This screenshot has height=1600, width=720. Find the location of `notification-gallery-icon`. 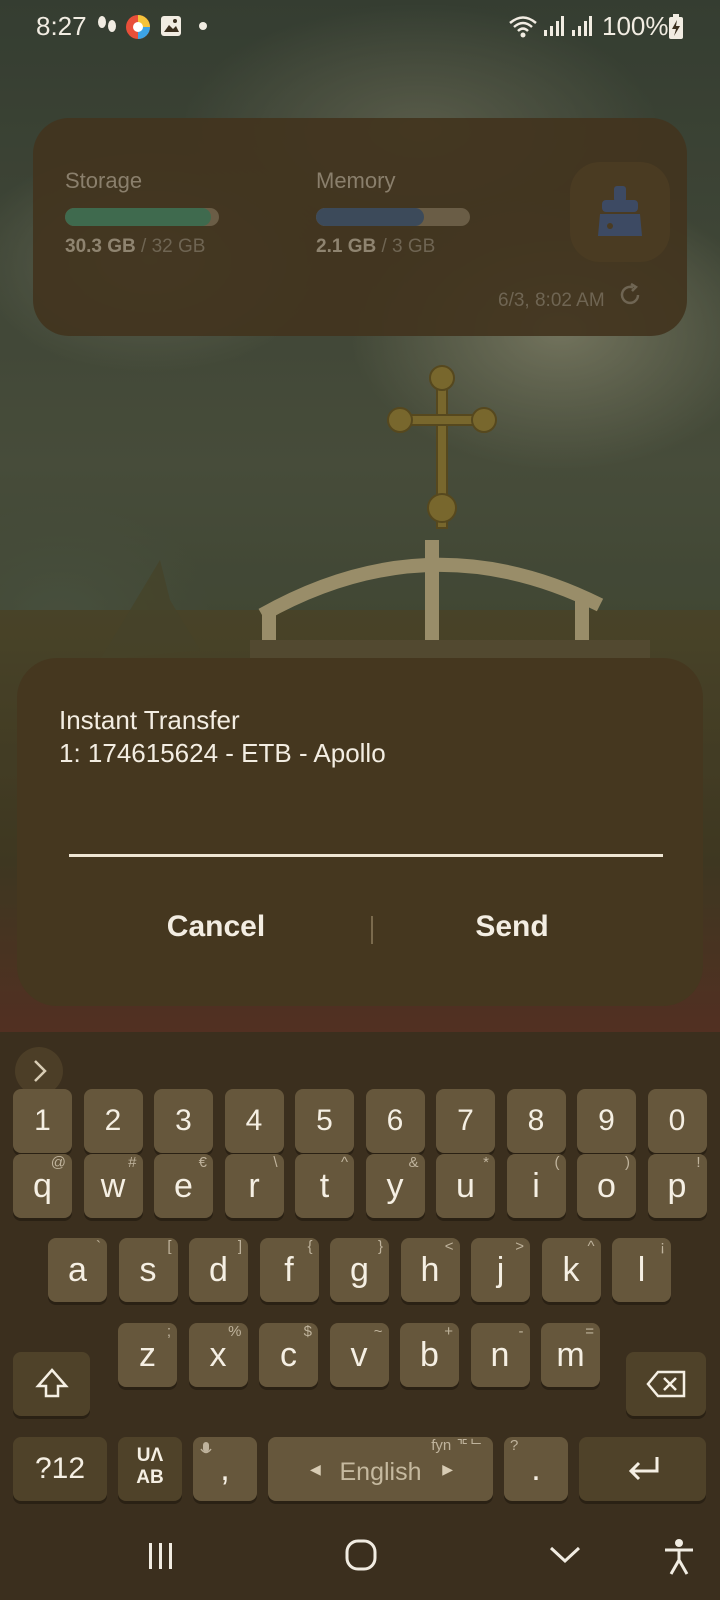

notification-gallery-icon is located at coordinates (171, 26).